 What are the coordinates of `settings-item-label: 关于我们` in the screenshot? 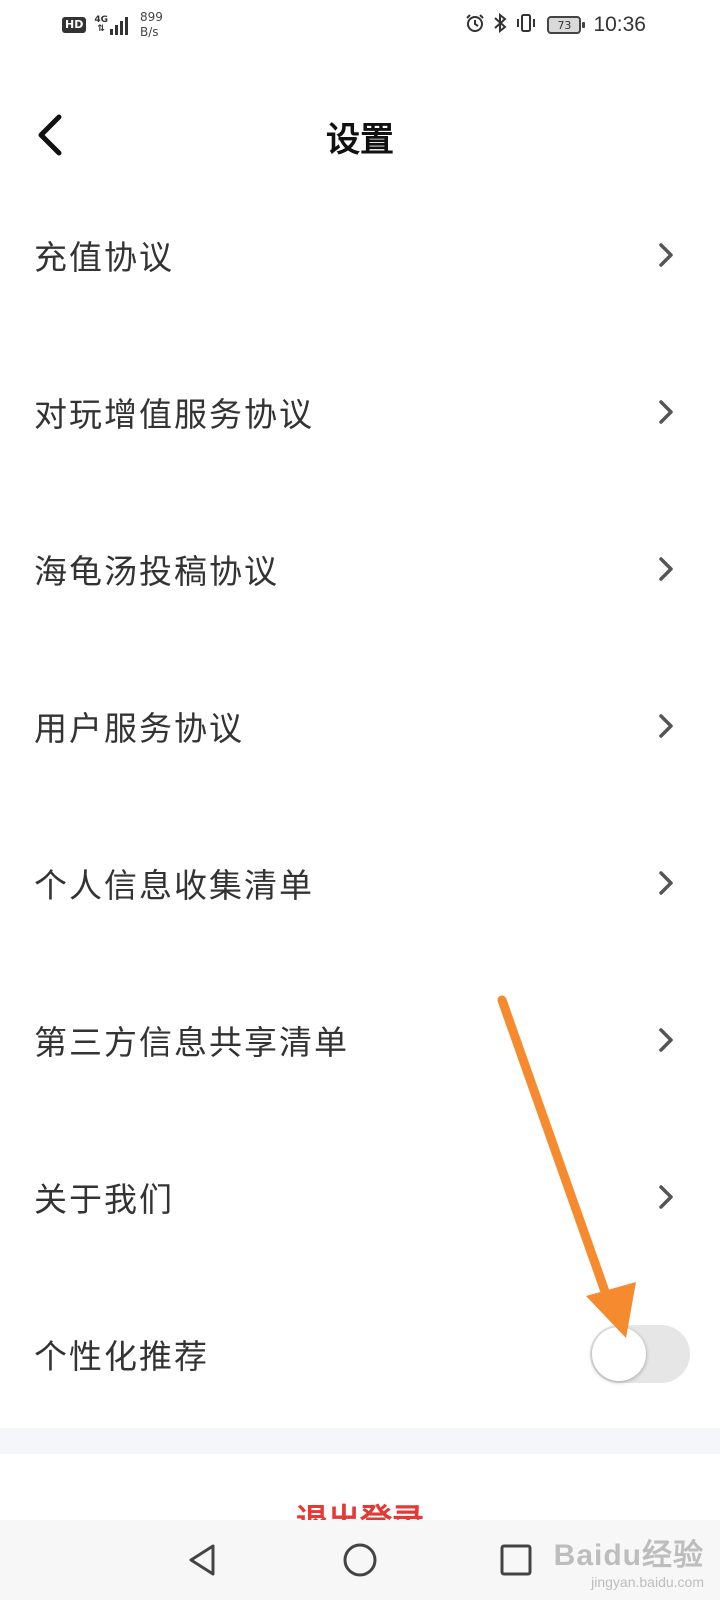 It's located at (104, 1199).